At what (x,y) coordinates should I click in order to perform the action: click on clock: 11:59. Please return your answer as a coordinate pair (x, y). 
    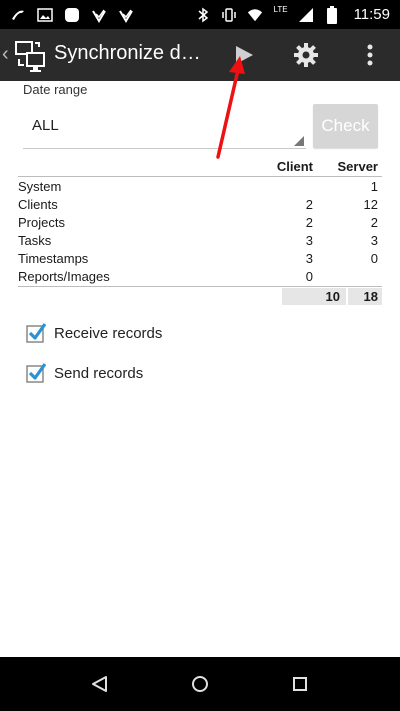
    Looking at the image, I should click on (371, 14).